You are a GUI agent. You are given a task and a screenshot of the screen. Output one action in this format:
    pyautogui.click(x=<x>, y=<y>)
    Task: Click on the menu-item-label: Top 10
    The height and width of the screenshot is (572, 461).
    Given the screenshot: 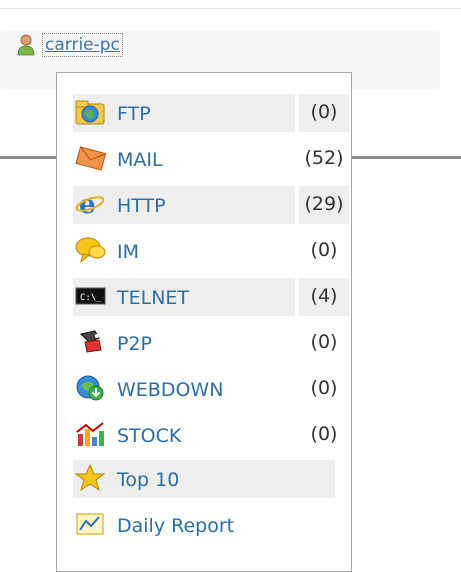 What is the action you would take?
    pyautogui.click(x=148, y=480)
    